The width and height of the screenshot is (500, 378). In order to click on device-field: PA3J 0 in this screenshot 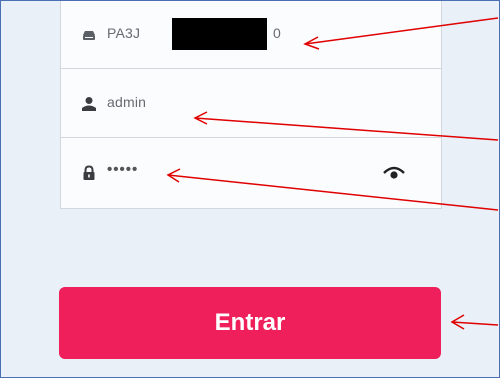, I will do `click(251, 35)`.